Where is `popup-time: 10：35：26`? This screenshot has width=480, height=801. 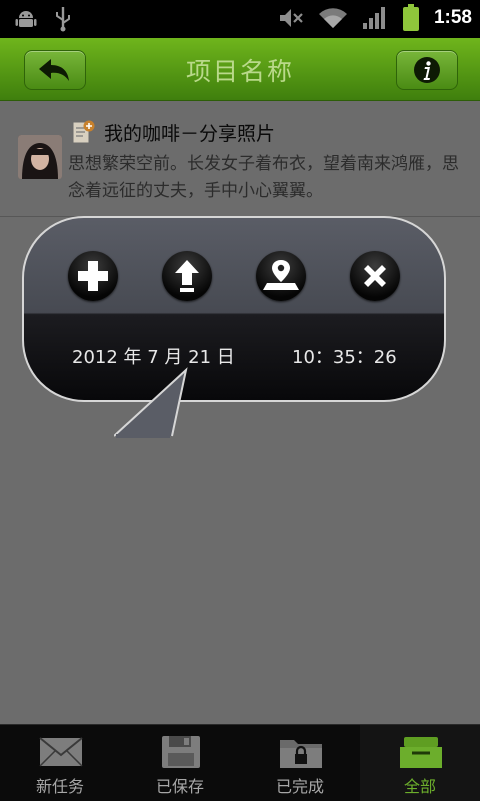 popup-time: 10：35：26 is located at coordinates (344, 357).